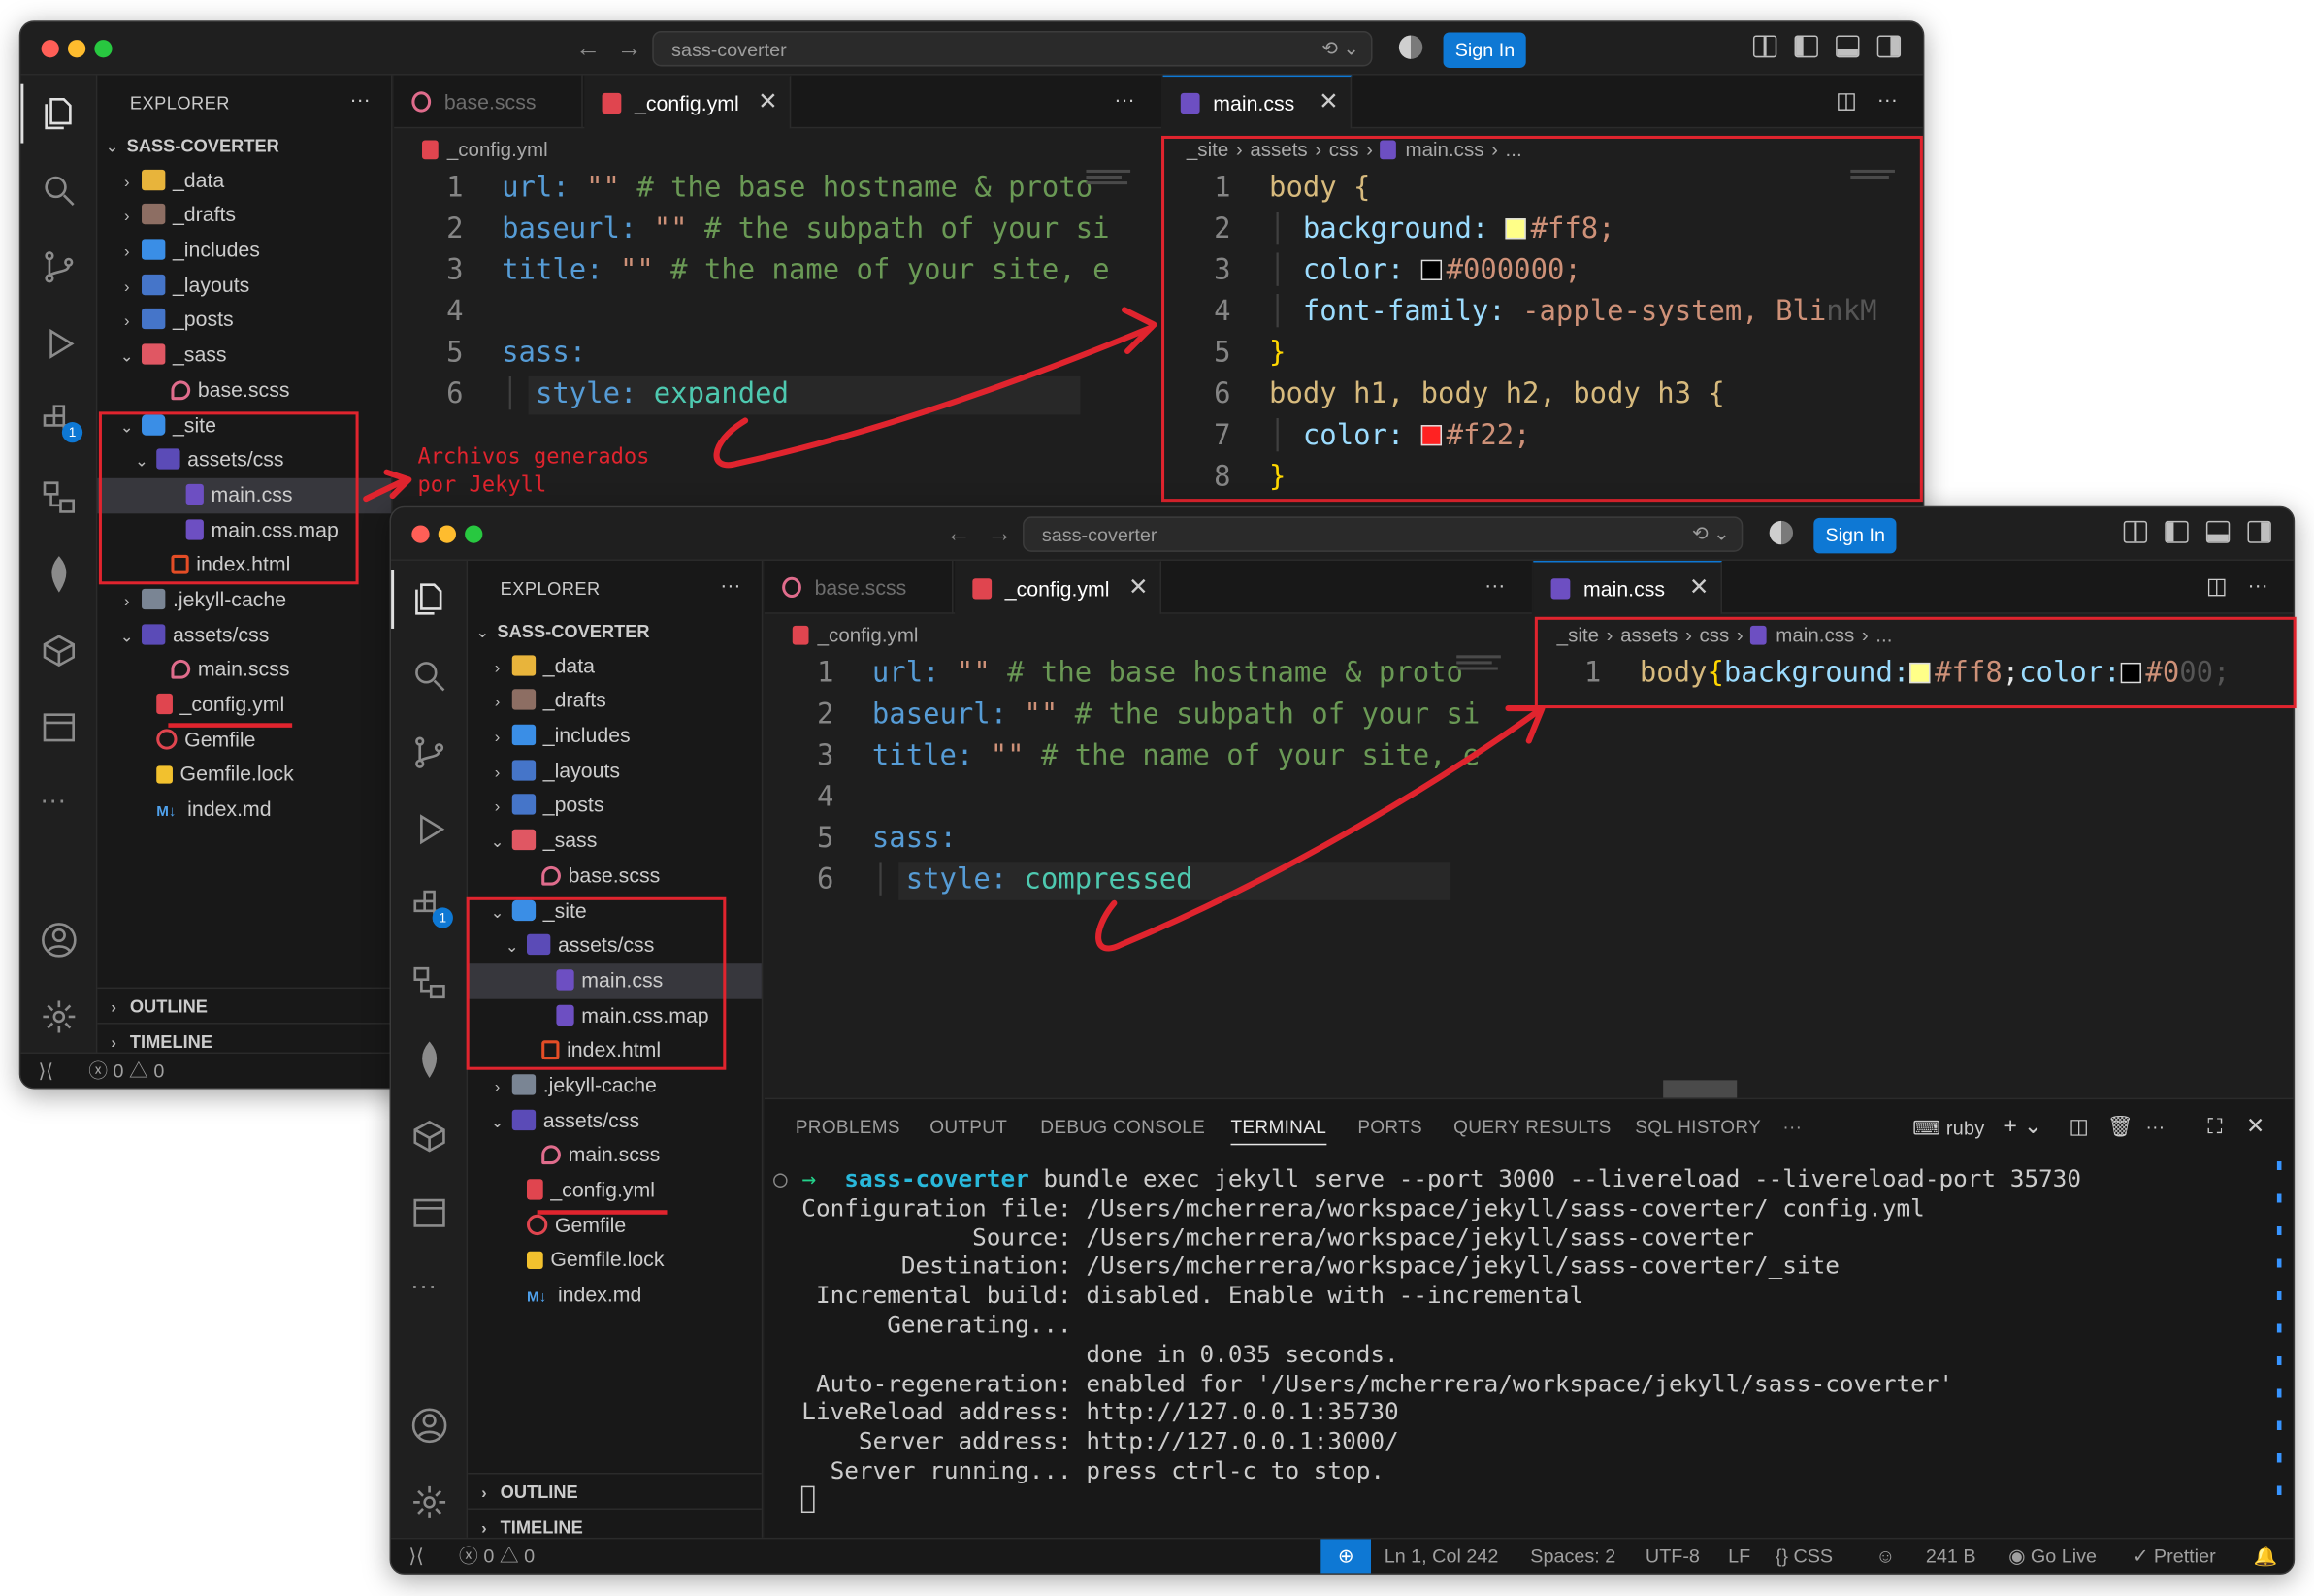 Image resolution: width=2314 pixels, height=1596 pixels. I want to click on close-panel-icon: ✕, so click(2255, 1126).